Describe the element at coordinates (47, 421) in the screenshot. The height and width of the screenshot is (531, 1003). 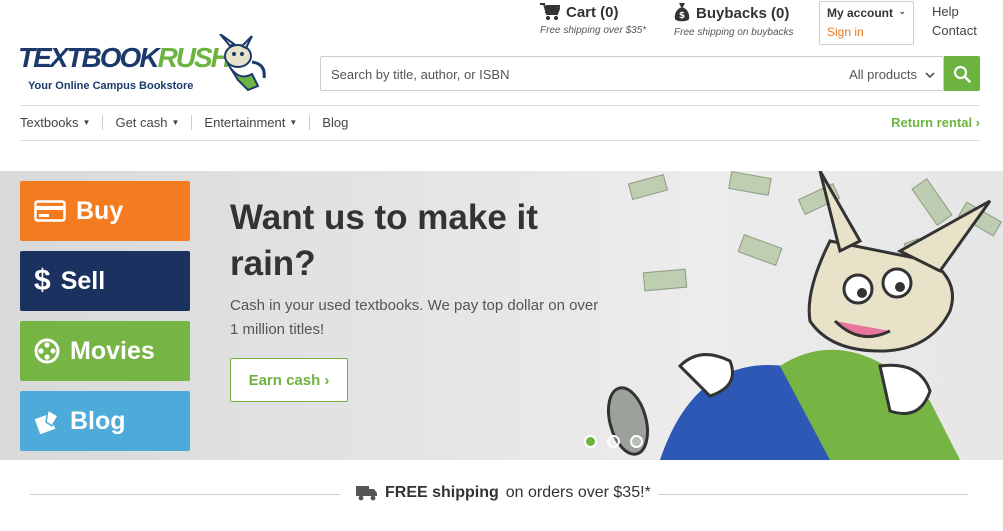
I see `pencil-paper-icon` at that location.